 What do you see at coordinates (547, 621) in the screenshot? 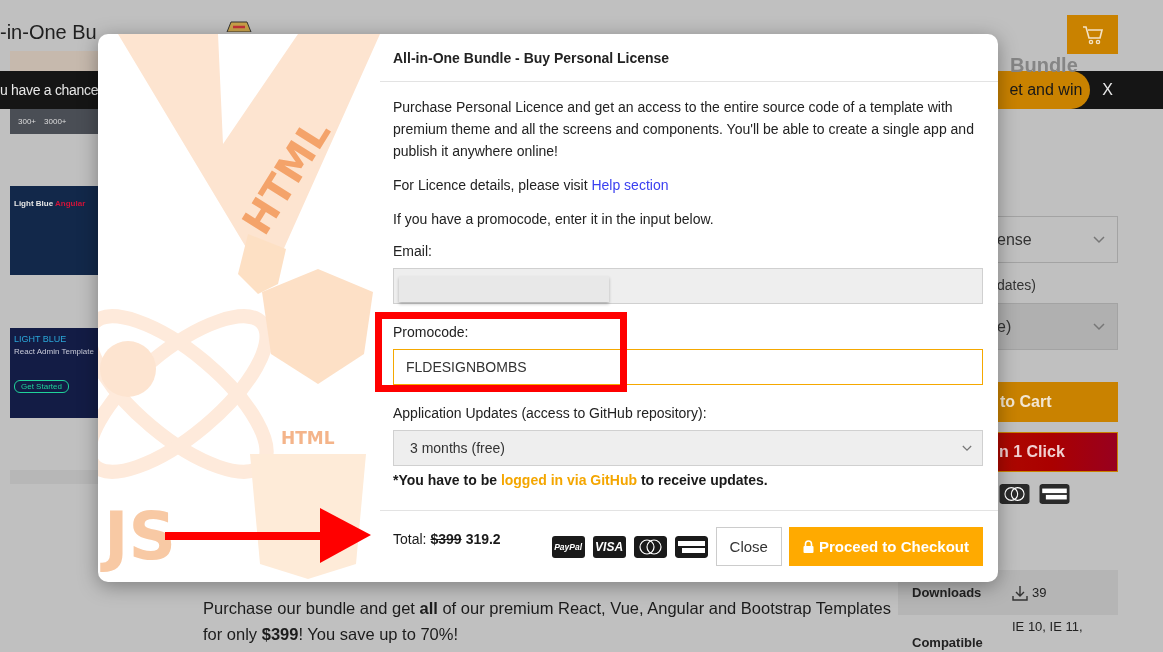
I see `bundle-description: Purchase our bundle and get all of our premium React, Vue, Angular and Bootstrap Templates for only $399! You save up to 70%!` at bounding box center [547, 621].